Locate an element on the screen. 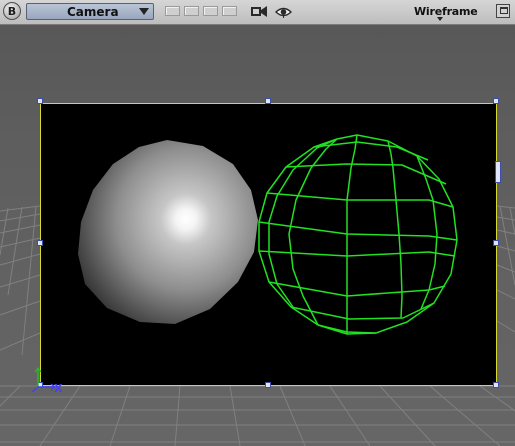 This screenshot has width=515, height=446. camera-select: Camera is located at coordinates (90, 11).